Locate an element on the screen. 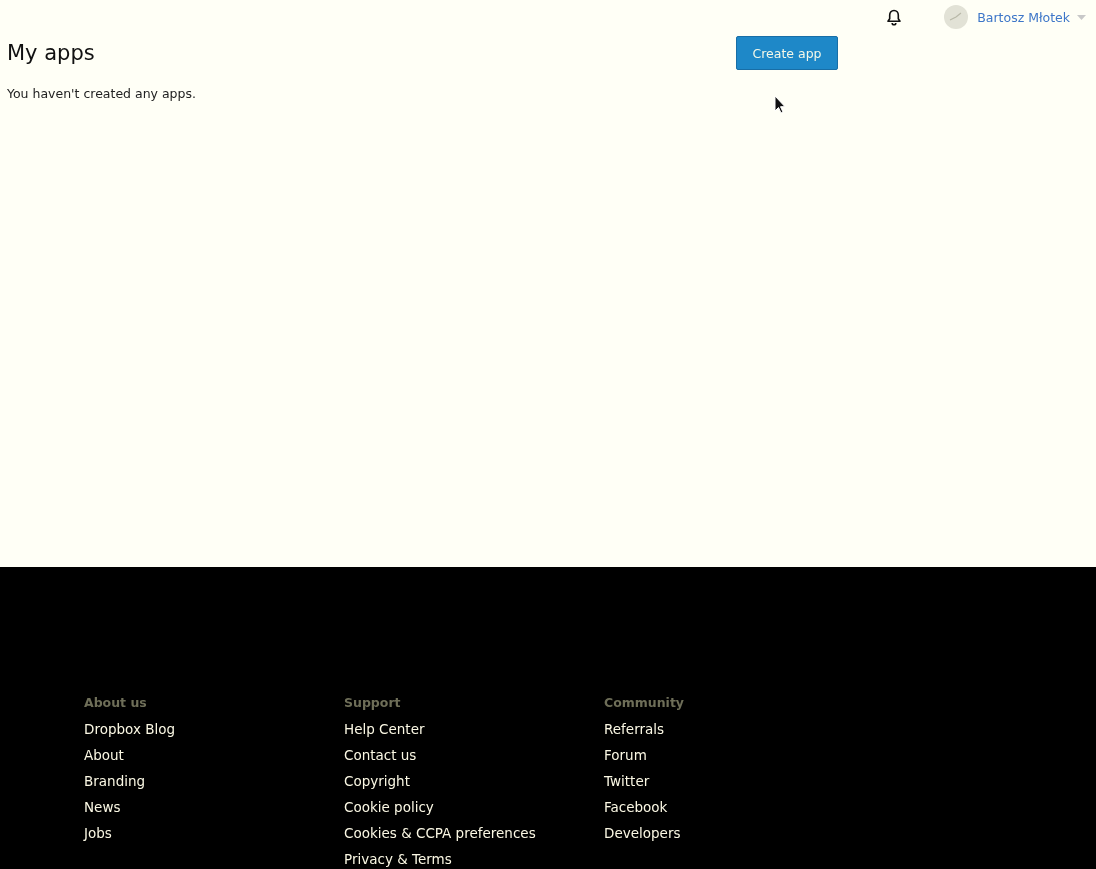 This screenshot has height=869, width=1096. footer-link: Referrals is located at coordinates (634, 733).